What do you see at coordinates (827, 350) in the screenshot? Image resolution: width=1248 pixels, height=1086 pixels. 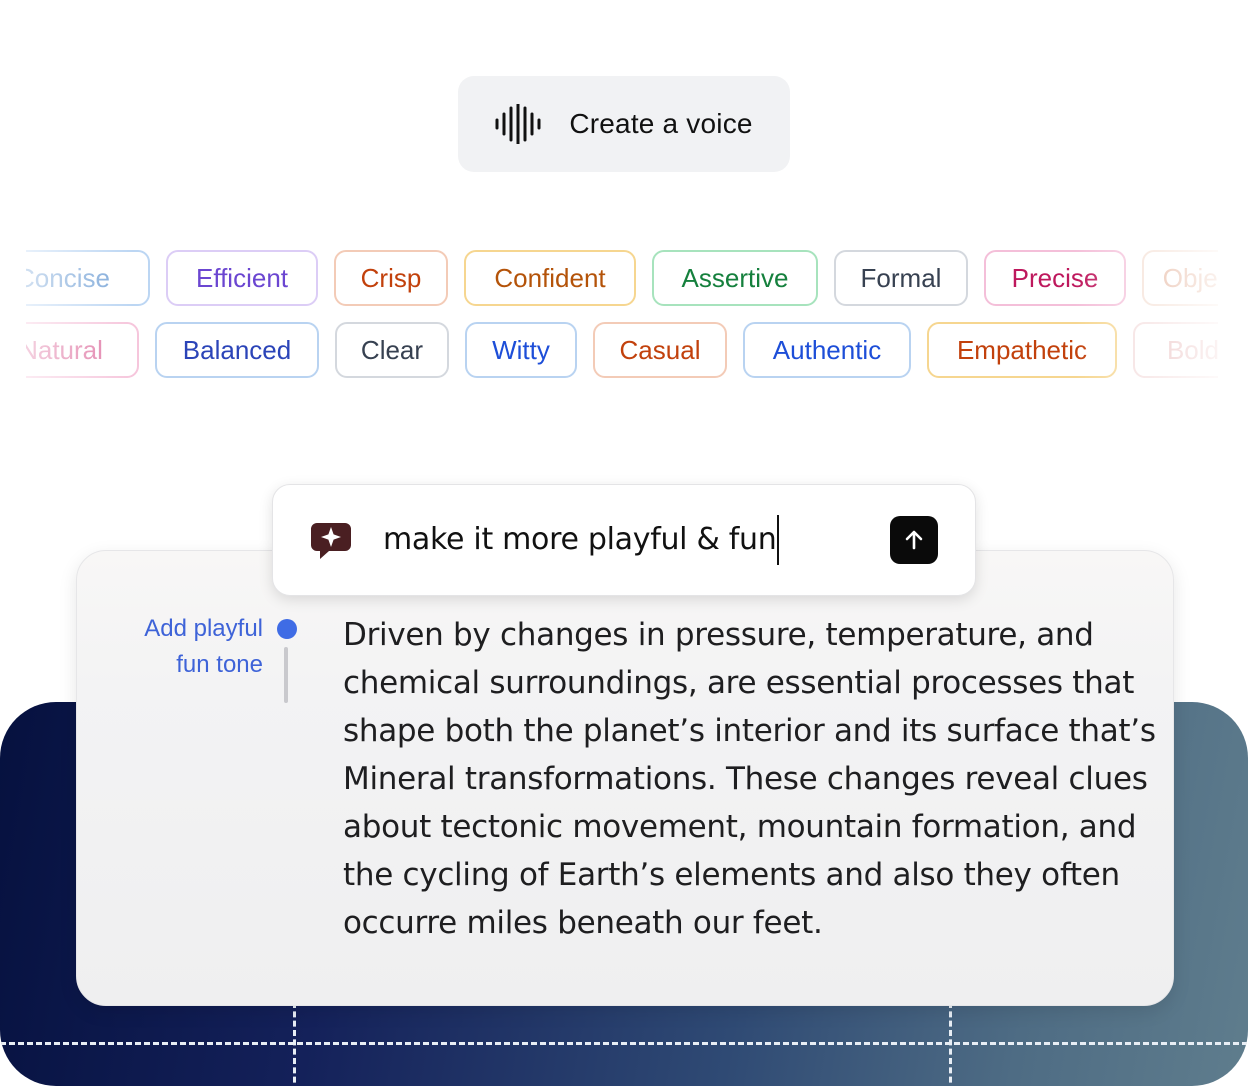 I see `tone-chip: Authentic` at bounding box center [827, 350].